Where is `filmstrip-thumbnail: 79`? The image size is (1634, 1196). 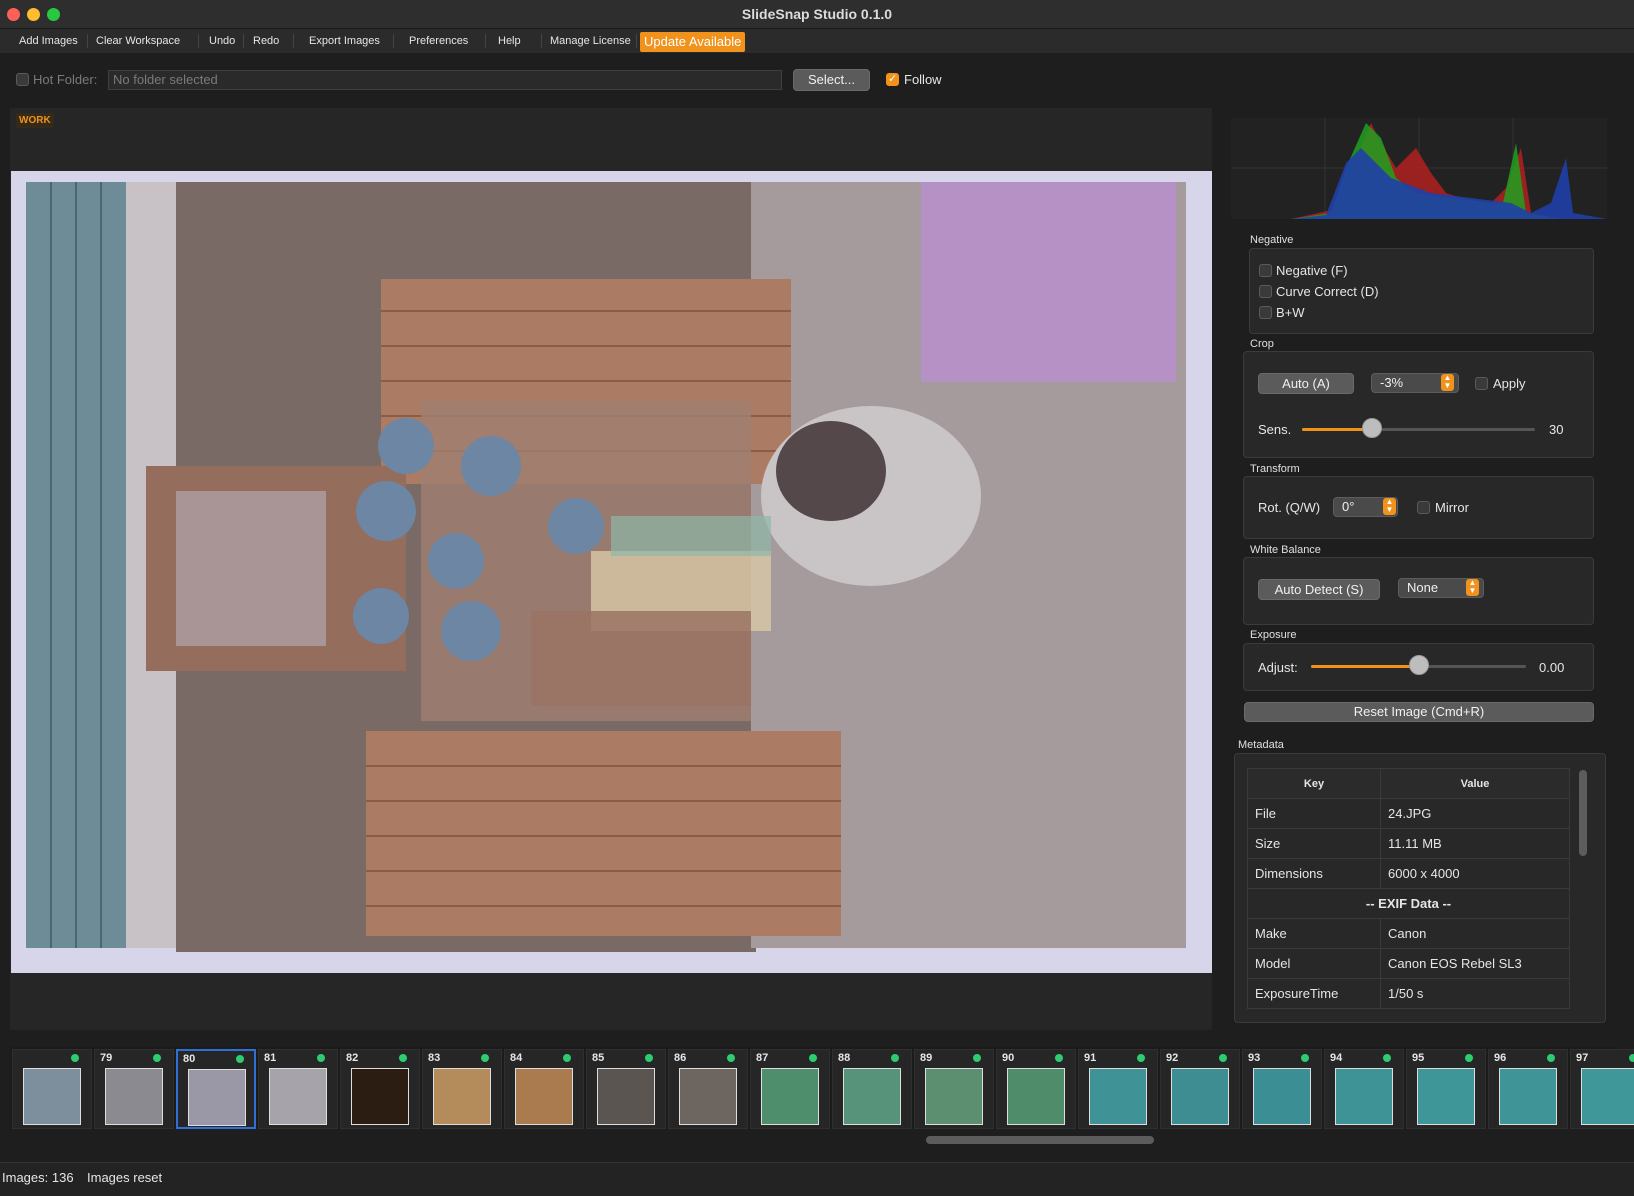
filmstrip-thumbnail: 79 is located at coordinates (134, 1089).